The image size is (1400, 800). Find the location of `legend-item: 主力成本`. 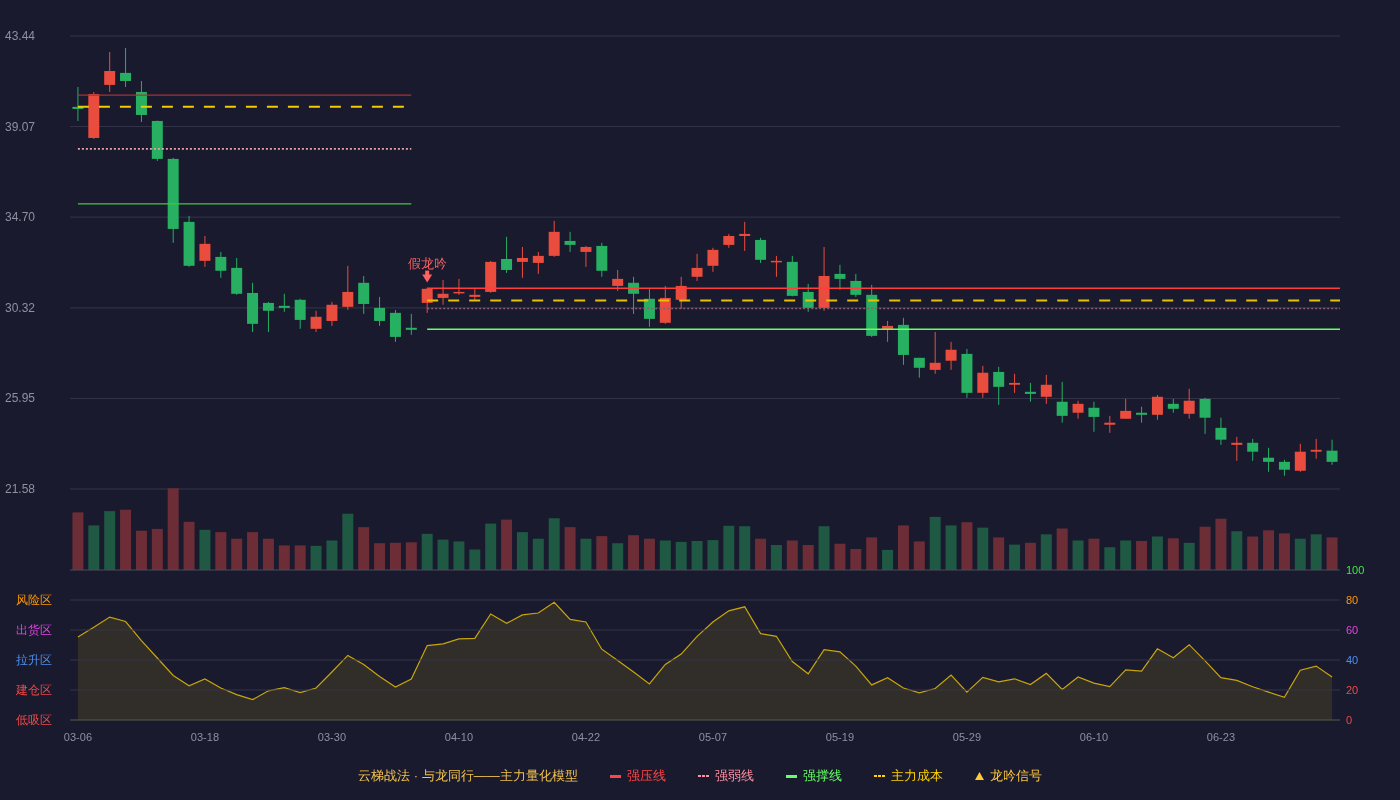

legend-item: 主力成本 is located at coordinates (908, 776).